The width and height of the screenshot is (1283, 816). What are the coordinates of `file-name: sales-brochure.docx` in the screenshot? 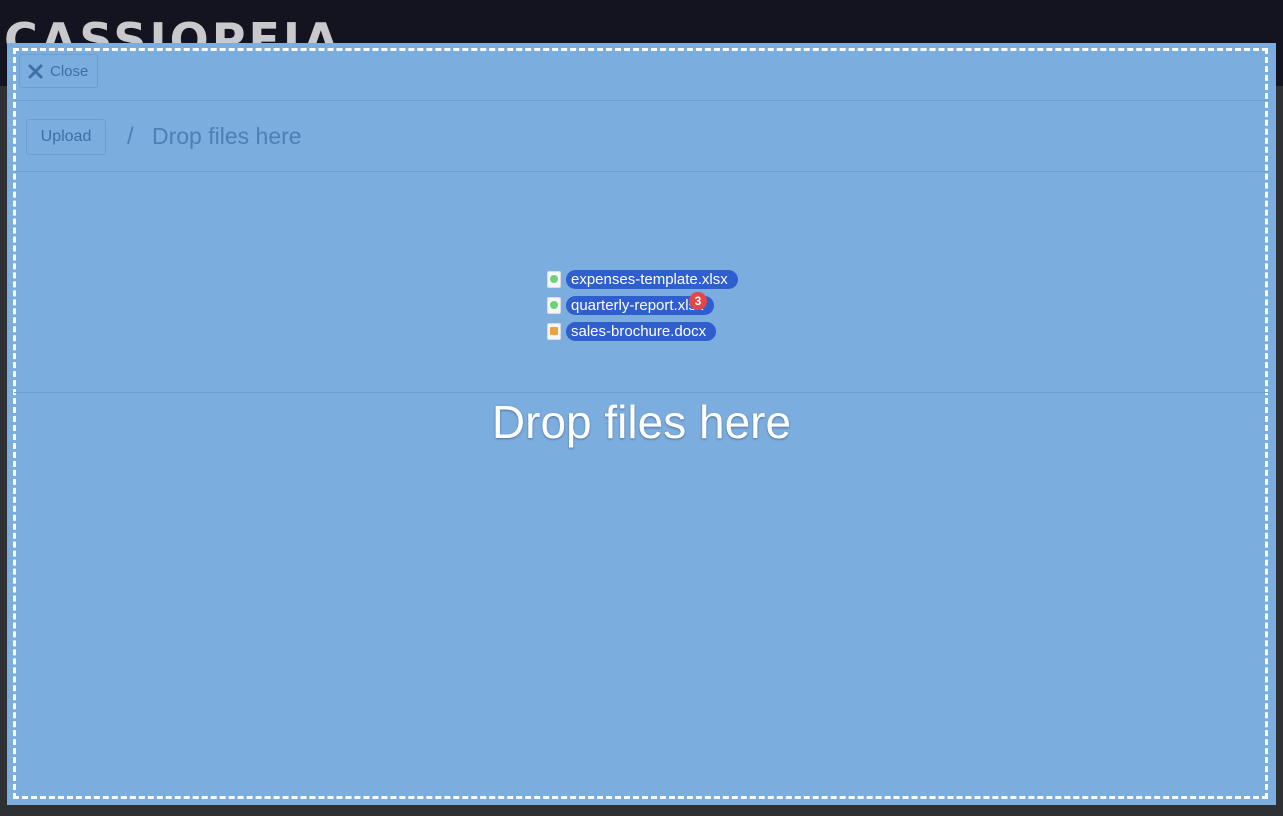 It's located at (641, 331).